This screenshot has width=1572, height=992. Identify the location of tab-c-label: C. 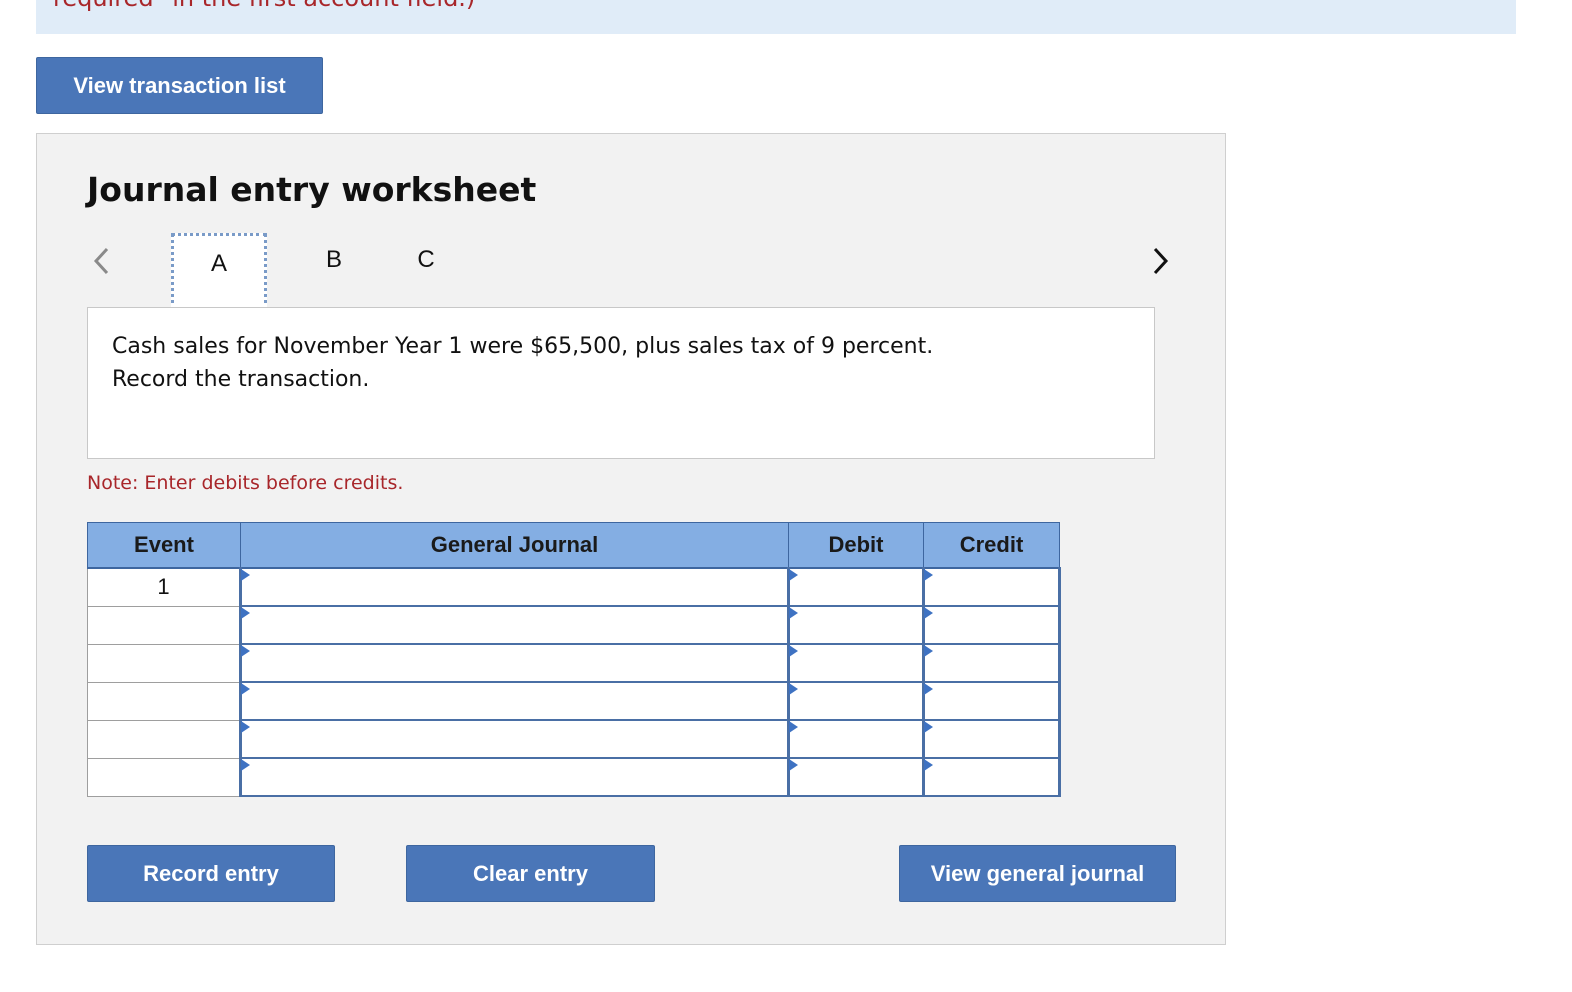
(426, 259).